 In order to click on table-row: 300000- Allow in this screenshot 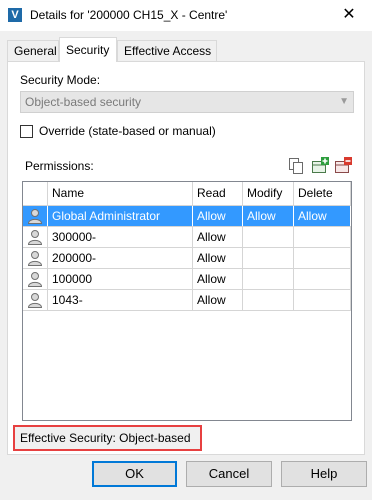, I will do `click(187, 237)`.